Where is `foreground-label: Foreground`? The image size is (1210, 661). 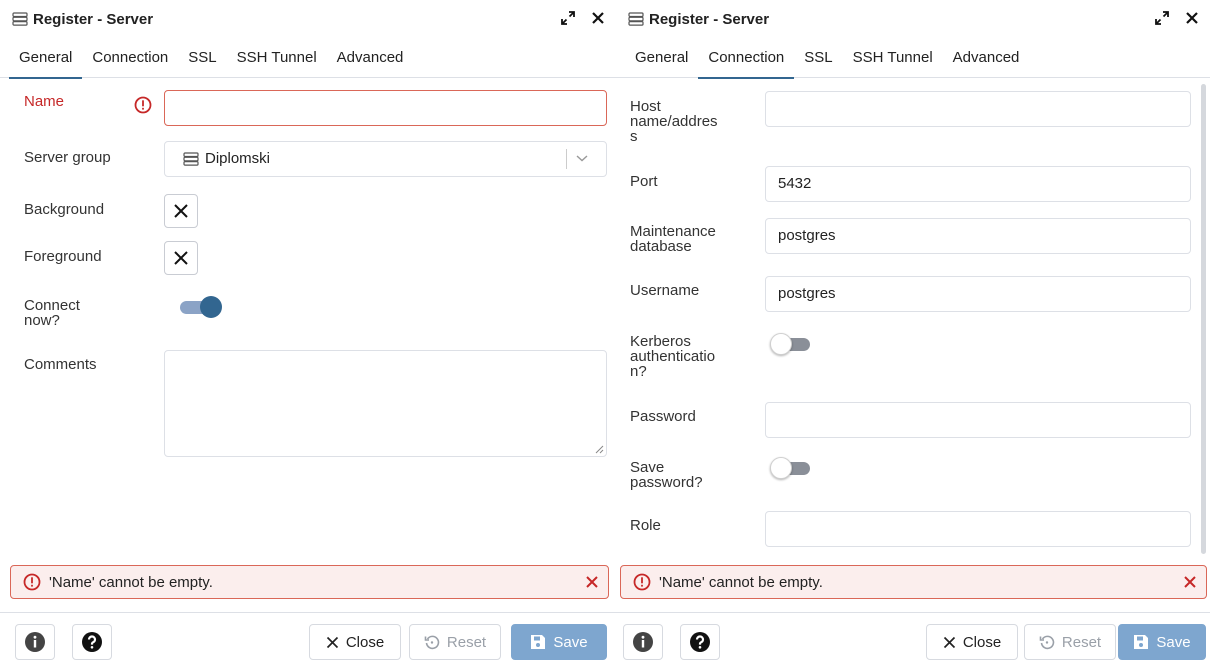
foreground-label: Foreground is located at coordinates (63, 256).